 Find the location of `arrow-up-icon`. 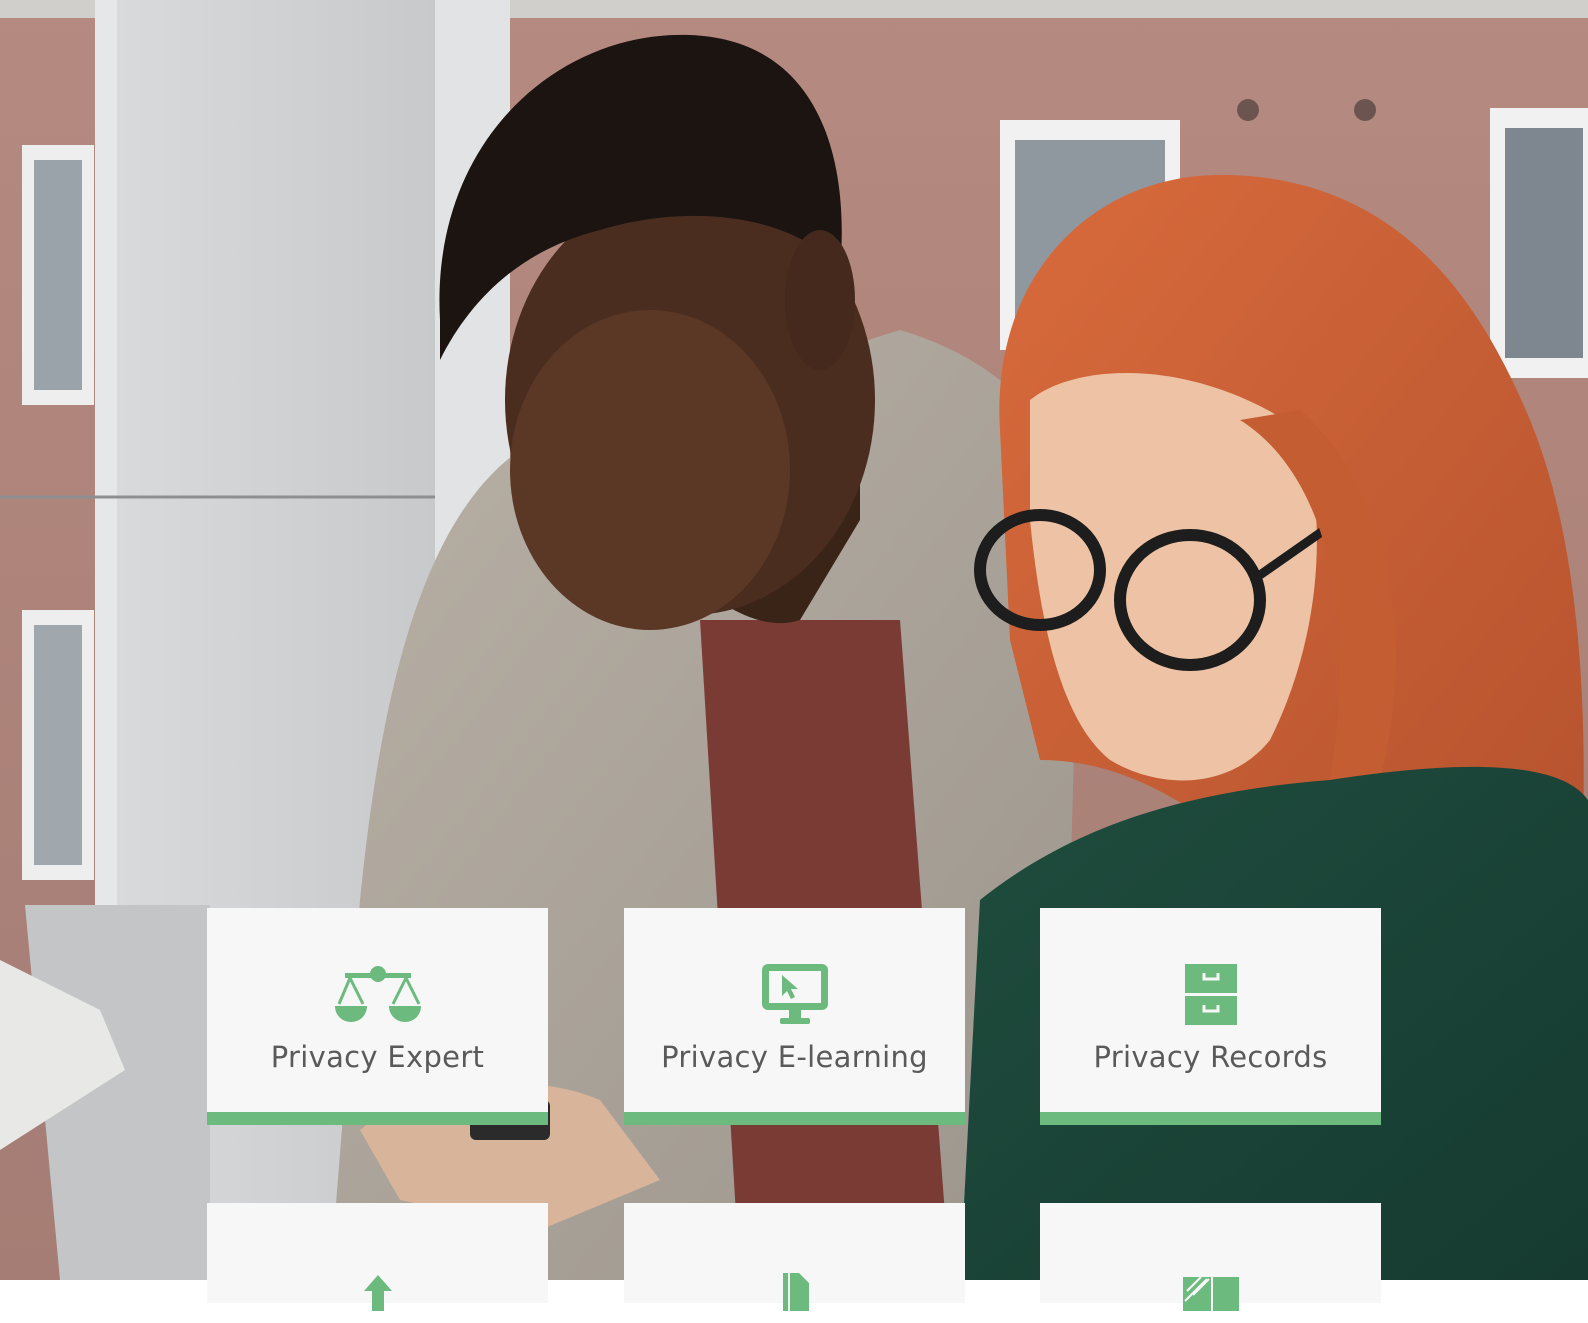

arrow-up-icon is located at coordinates (378, 1291).